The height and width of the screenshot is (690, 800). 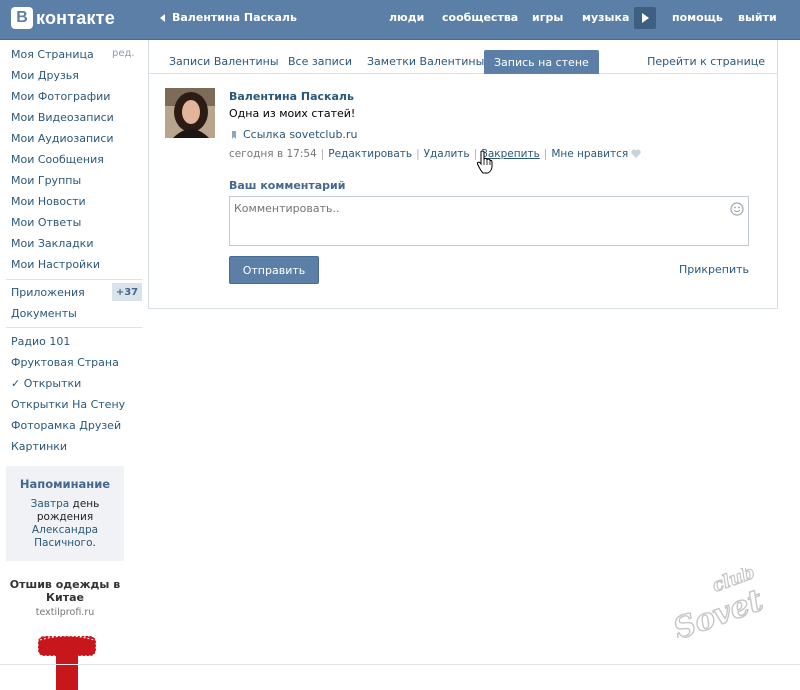 I want to click on menu-apps: Приложения, so click(x=48, y=292).